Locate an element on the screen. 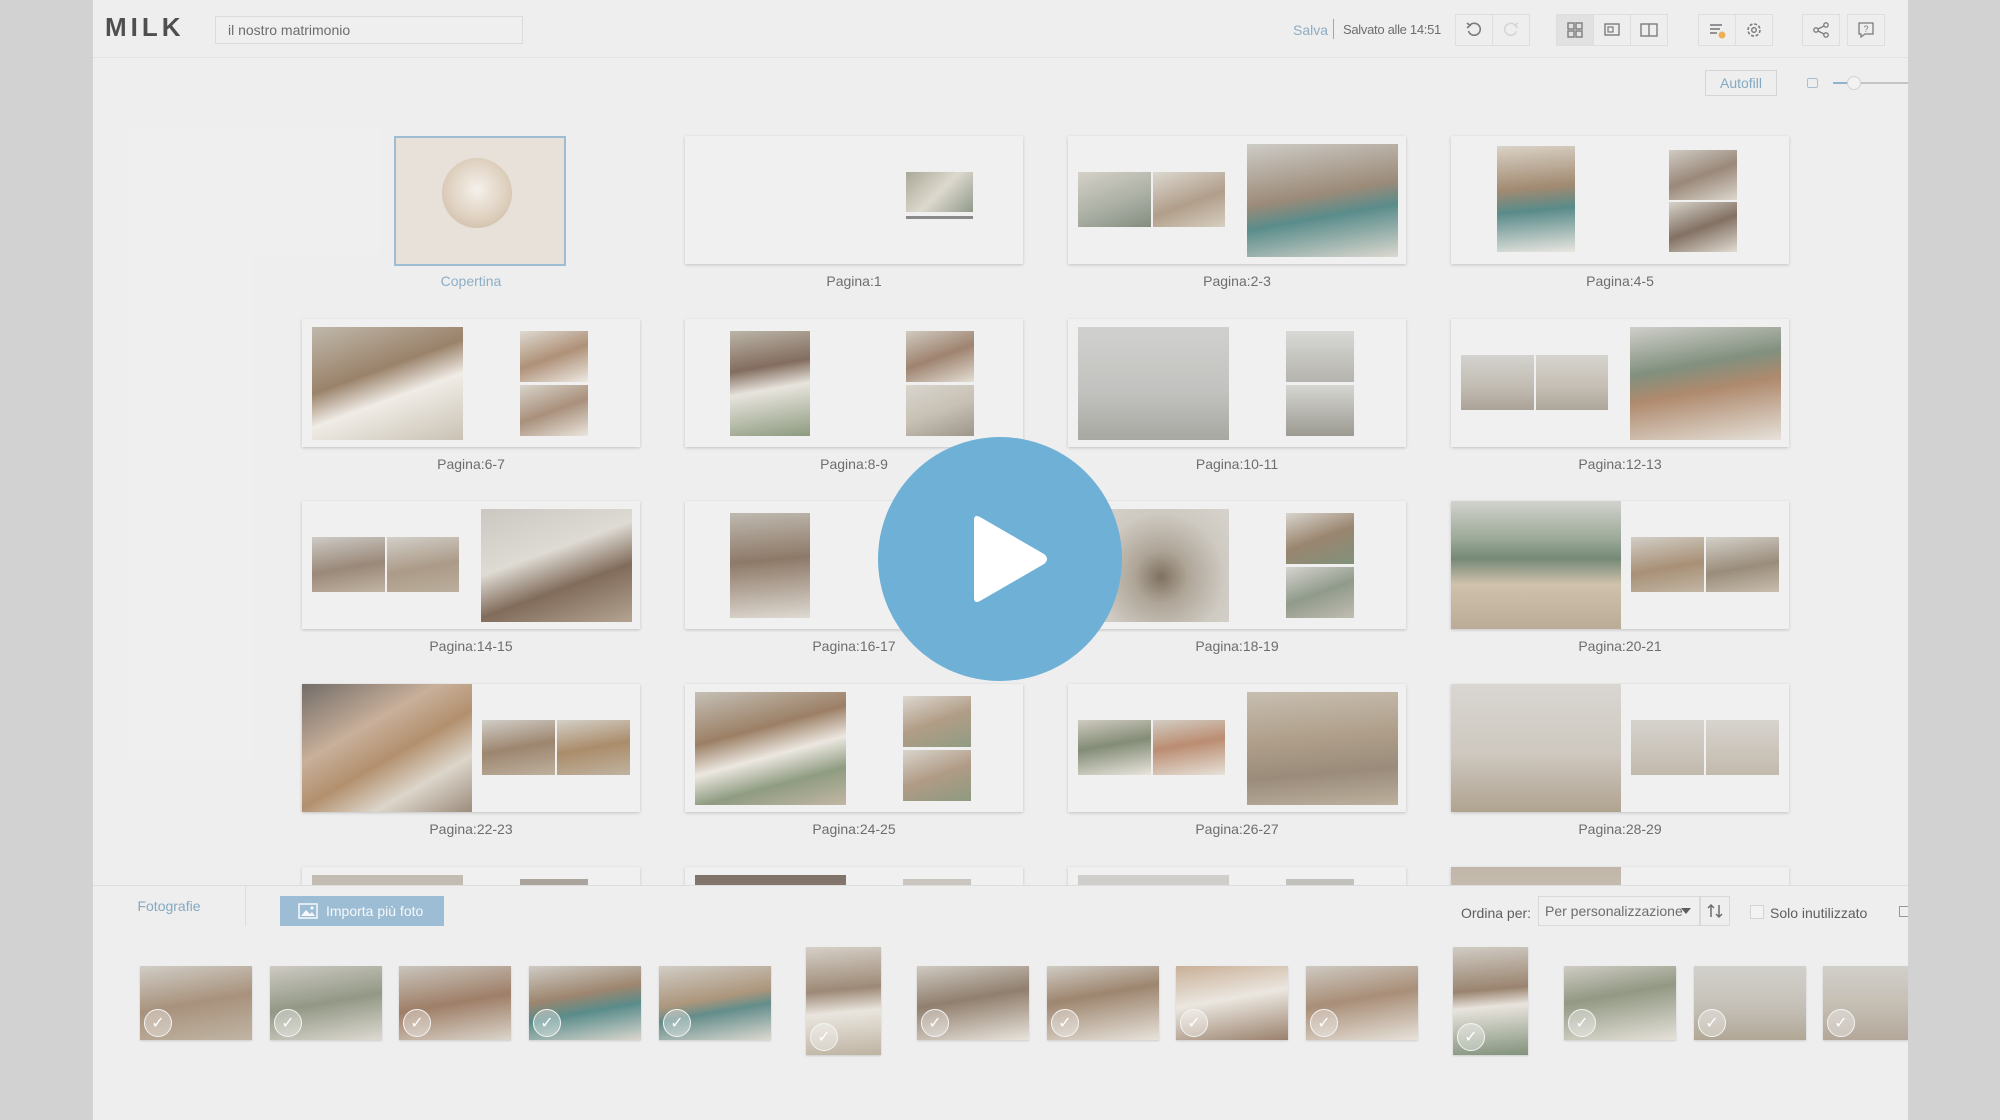 The image size is (2000, 1120). page-view-icon is located at coordinates (1612, 29).